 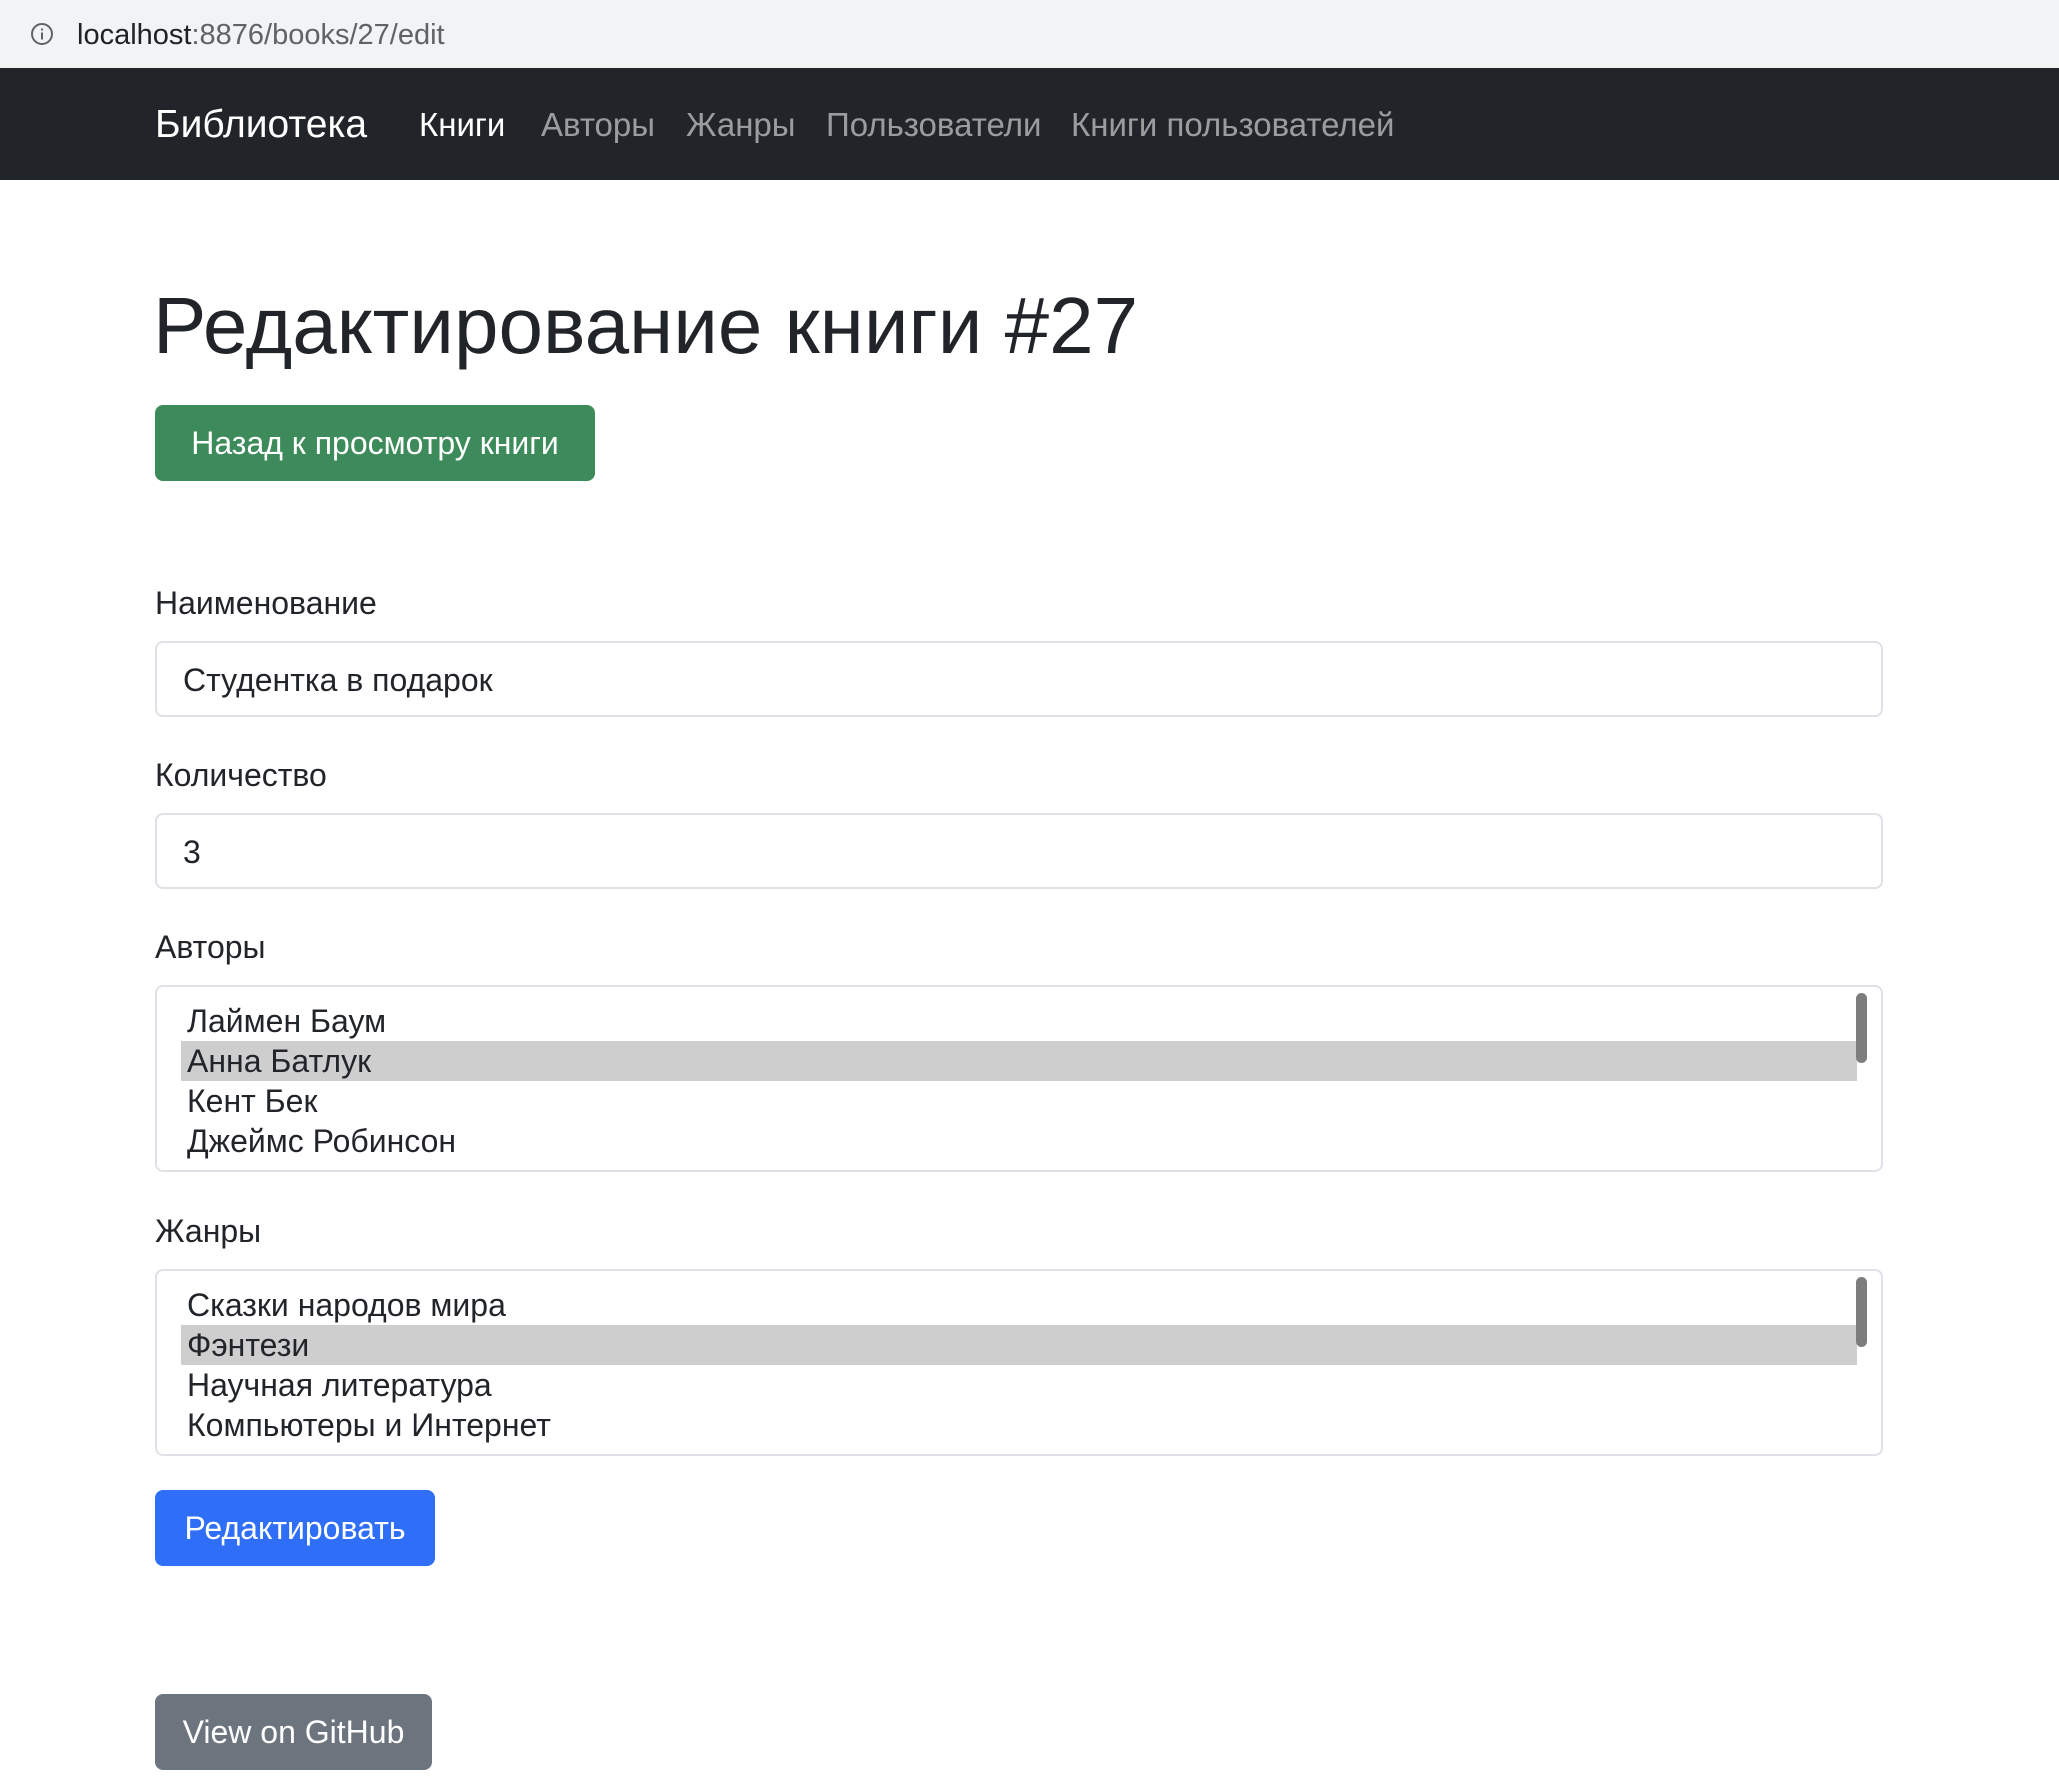 I want to click on genres-option-selected: Фэнтези, so click(x=1019, y=1345).